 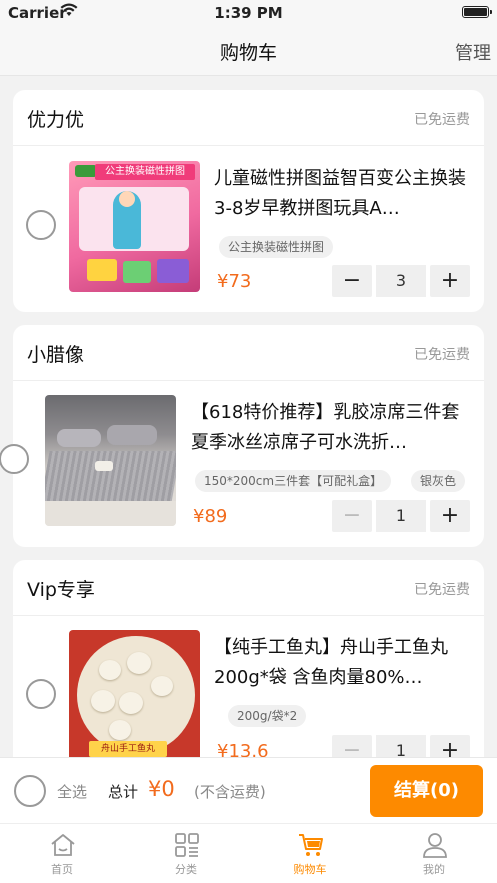 I want to click on tab-profile: 我的, so click(x=434, y=853).